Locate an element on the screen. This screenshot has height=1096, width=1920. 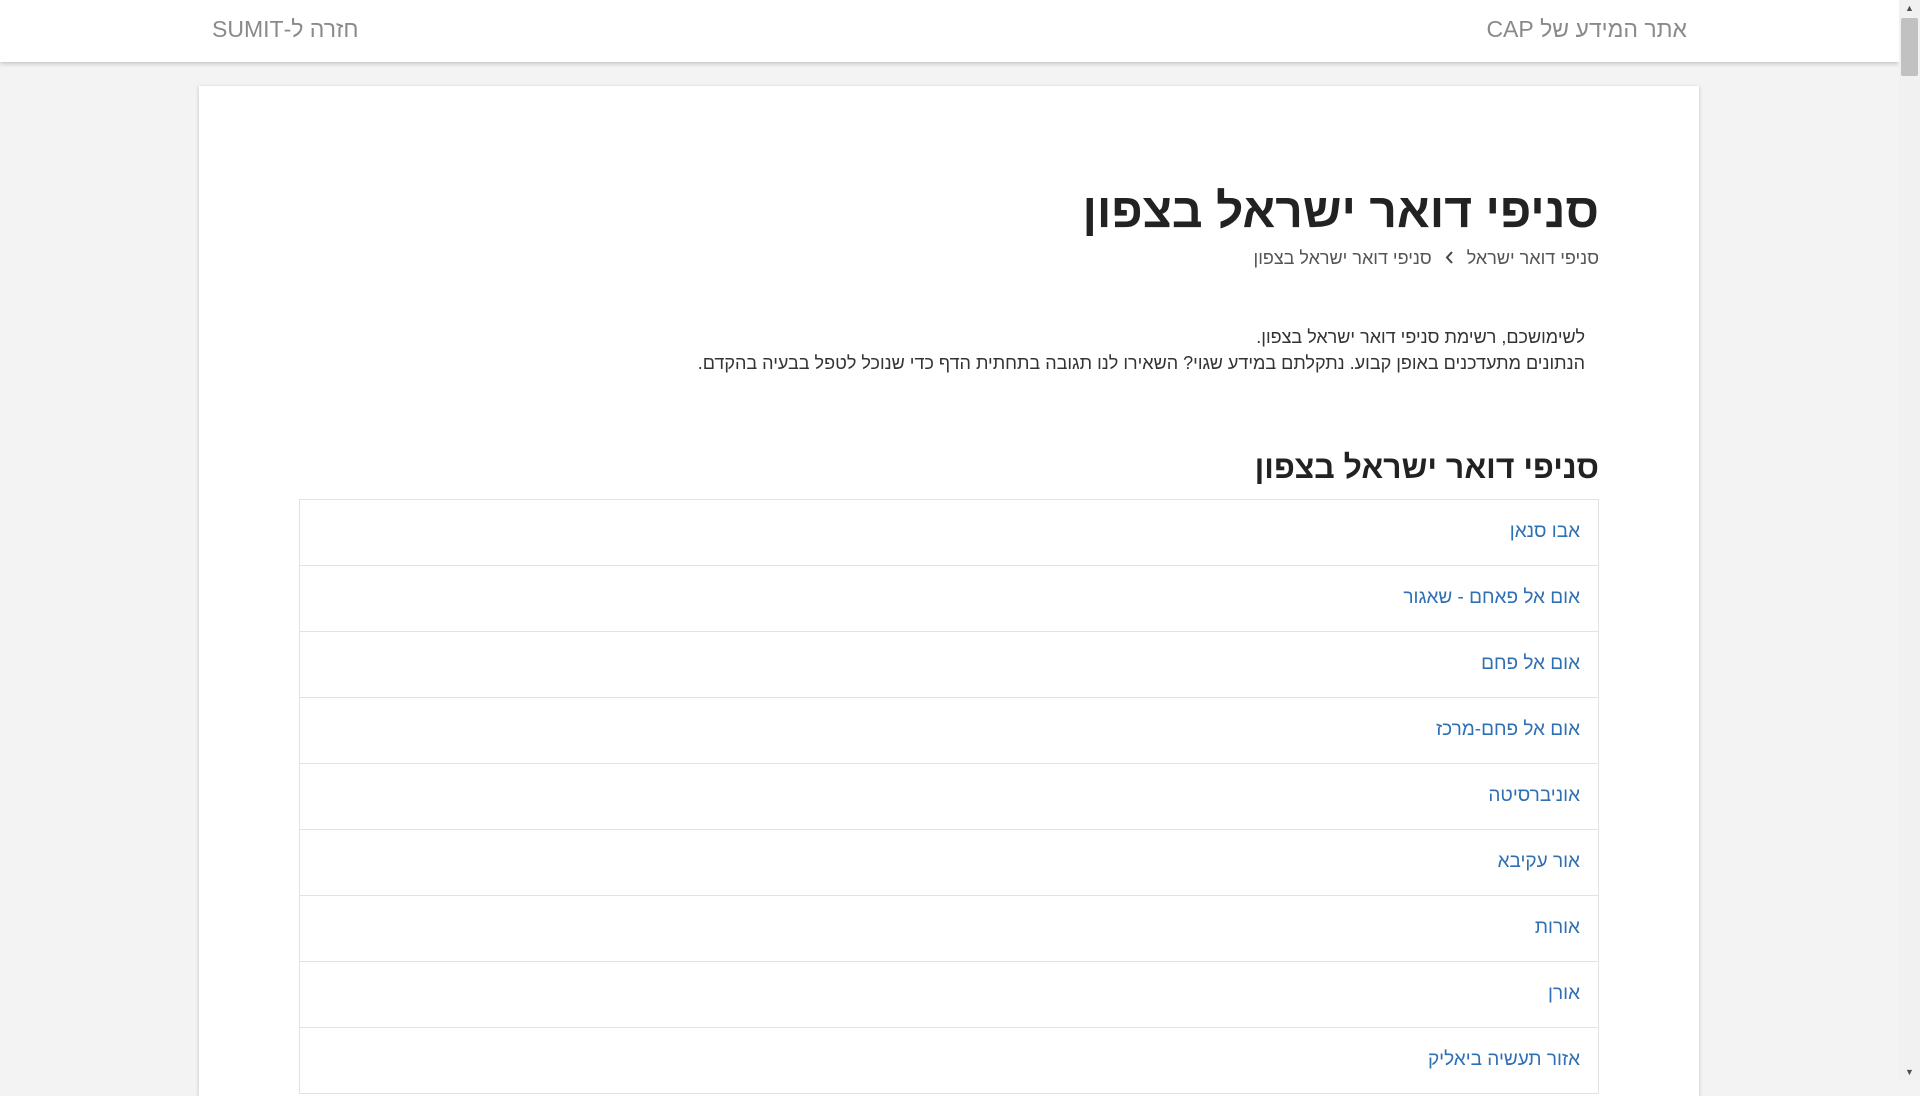
scrollbar-thumb is located at coordinates (1909, 47).